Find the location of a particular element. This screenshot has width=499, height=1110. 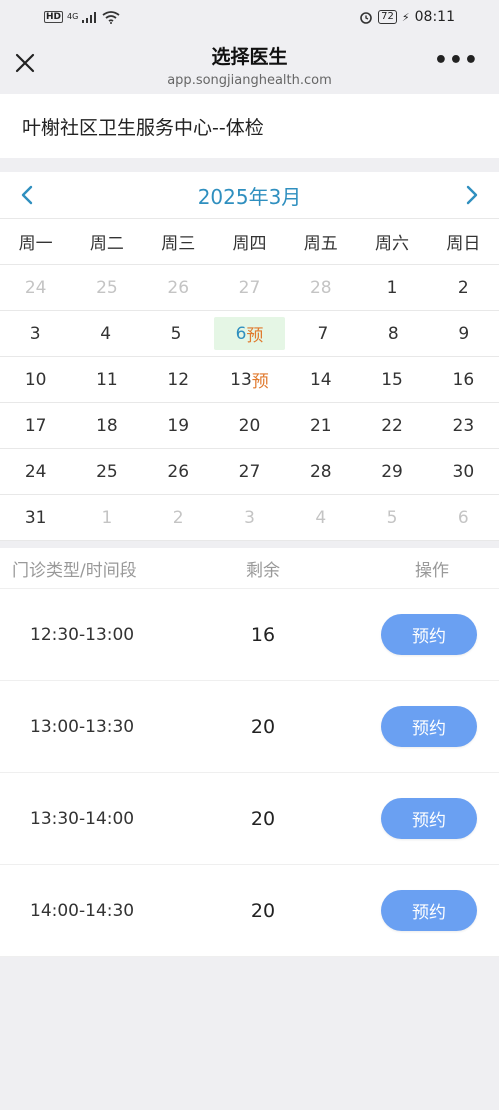

calendar-day: 9 is located at coordinates (464, 333).